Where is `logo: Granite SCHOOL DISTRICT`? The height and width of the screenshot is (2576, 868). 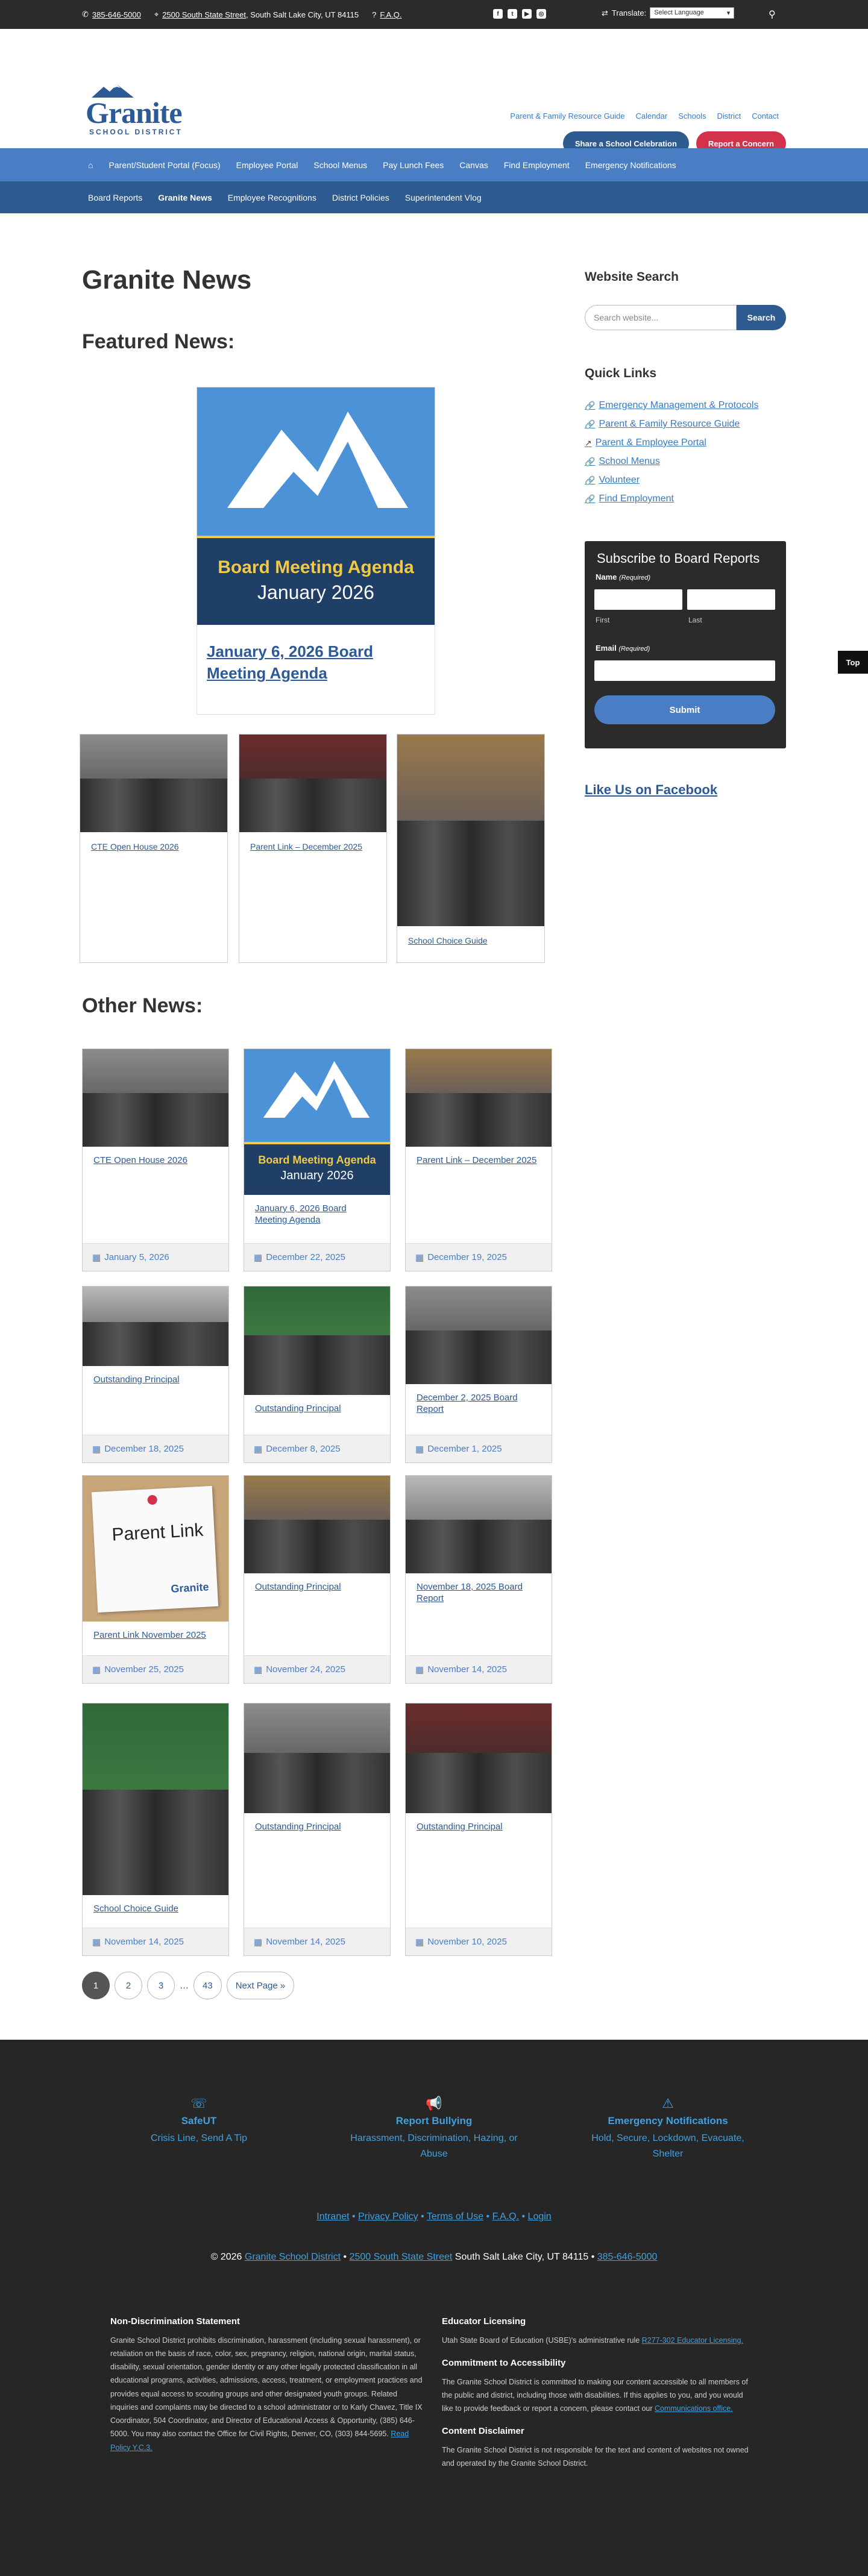 logo: Granite SCHOOL DISTRICT is located at coordinates (143, 112).